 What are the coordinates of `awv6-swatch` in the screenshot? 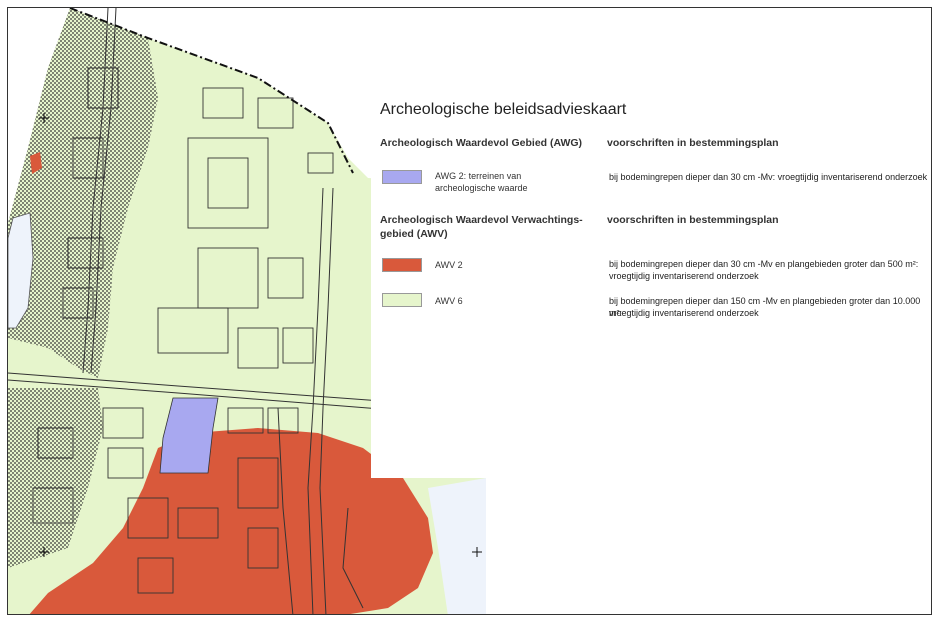 It's located at (402, 300).